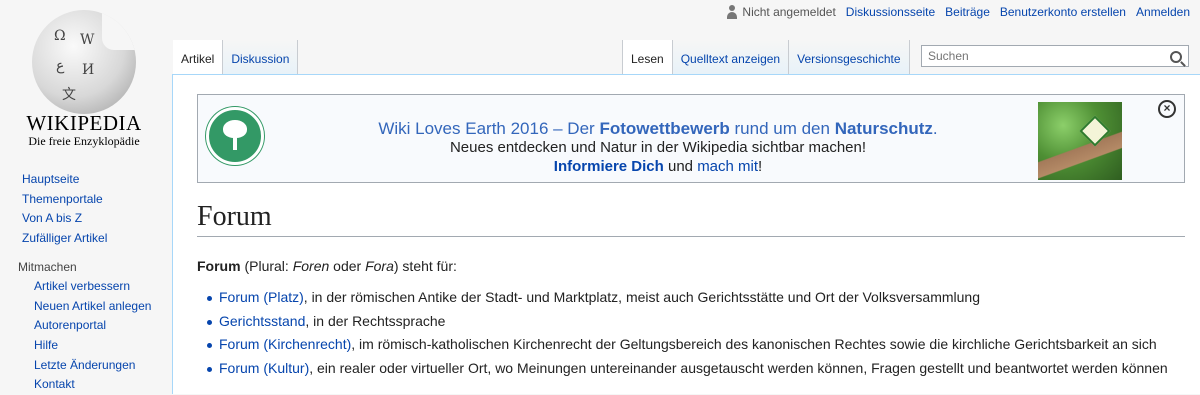  What do you see at coordinates (680, 166) in the screenshot?
I see `banner-line3-mid: und` at bounding box center [680, 166].